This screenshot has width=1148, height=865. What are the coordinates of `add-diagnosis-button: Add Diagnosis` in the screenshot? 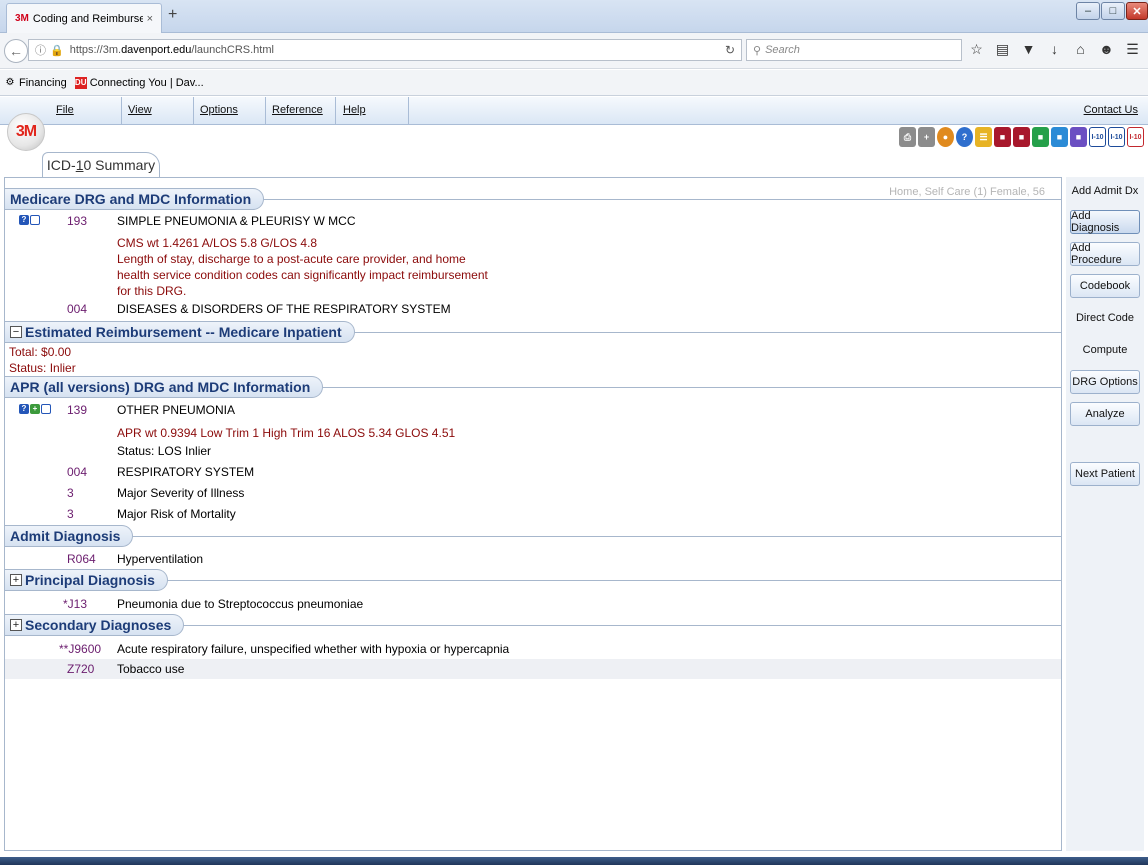 It's located at (1105, 222).